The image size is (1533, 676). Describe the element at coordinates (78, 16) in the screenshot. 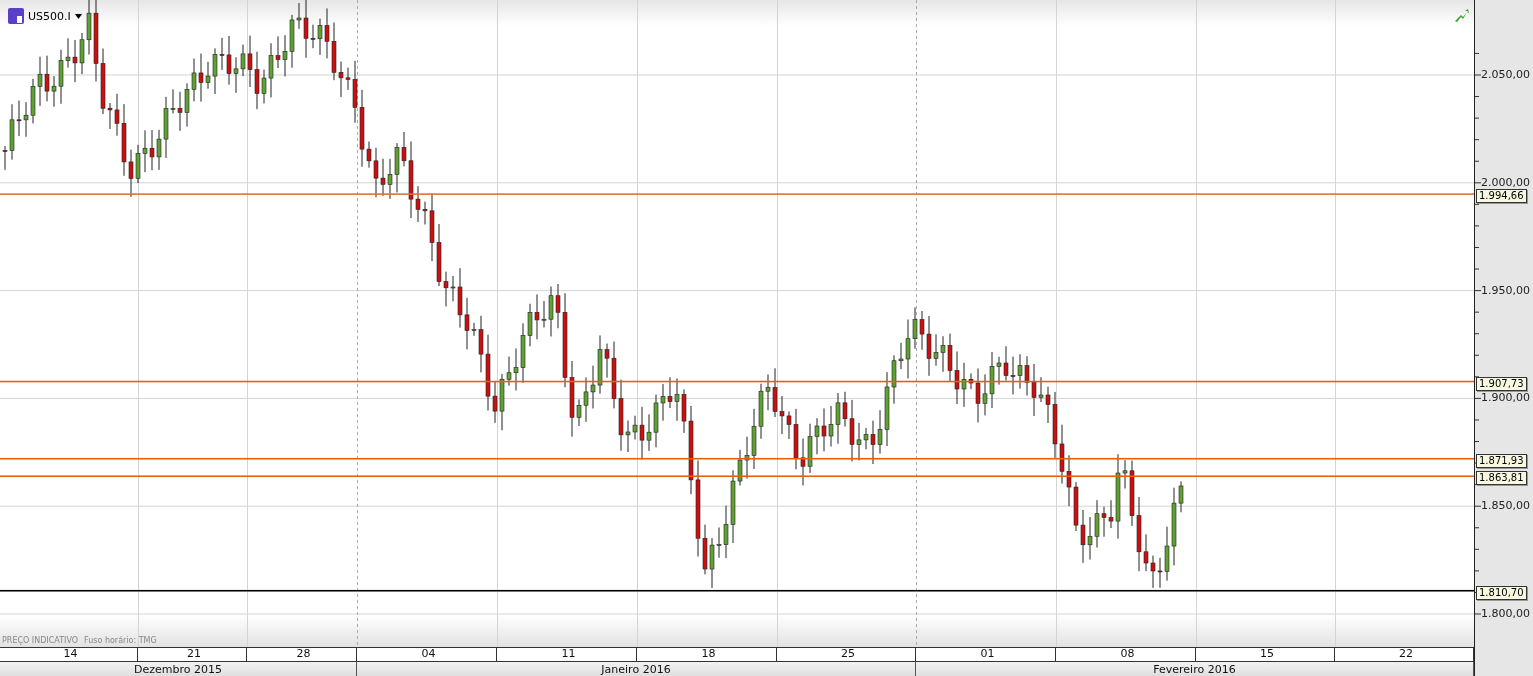

I see `caret-icon` at that location.